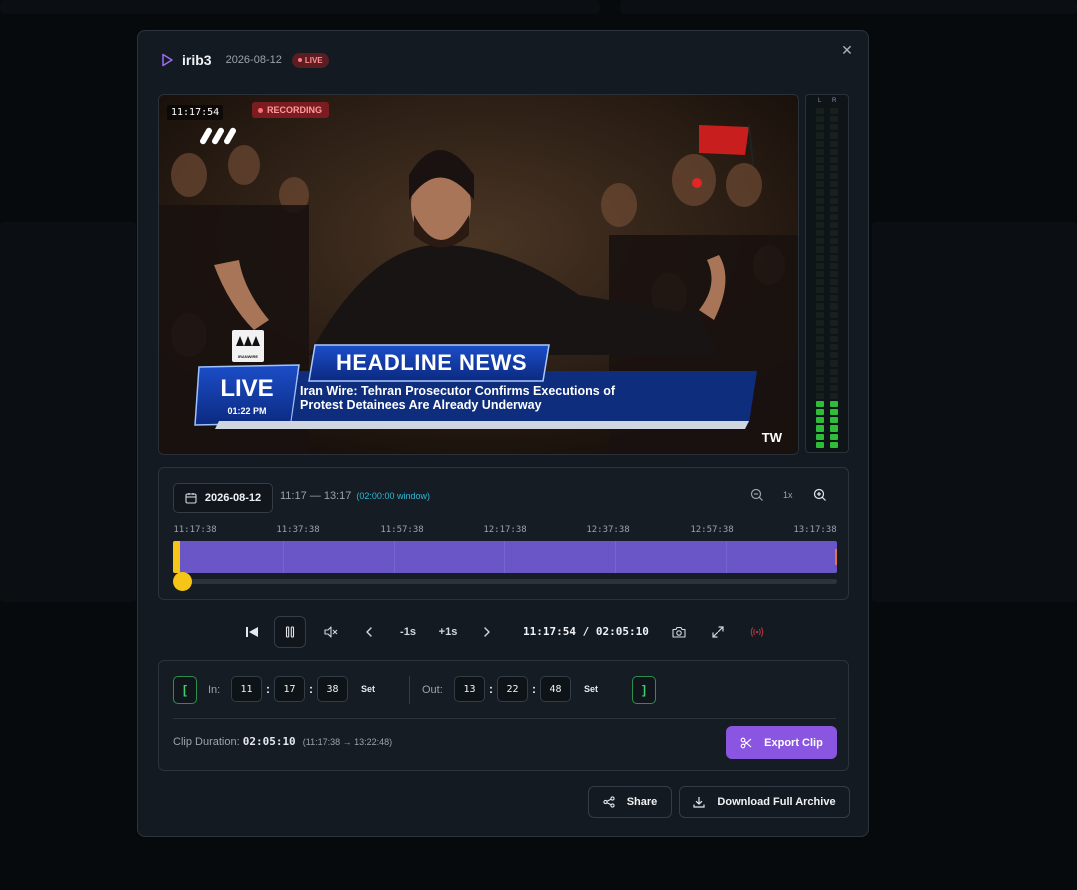  Describe the element at coordinates (332, 689) in the screenshot. I see `in-seconds-input` at that location.